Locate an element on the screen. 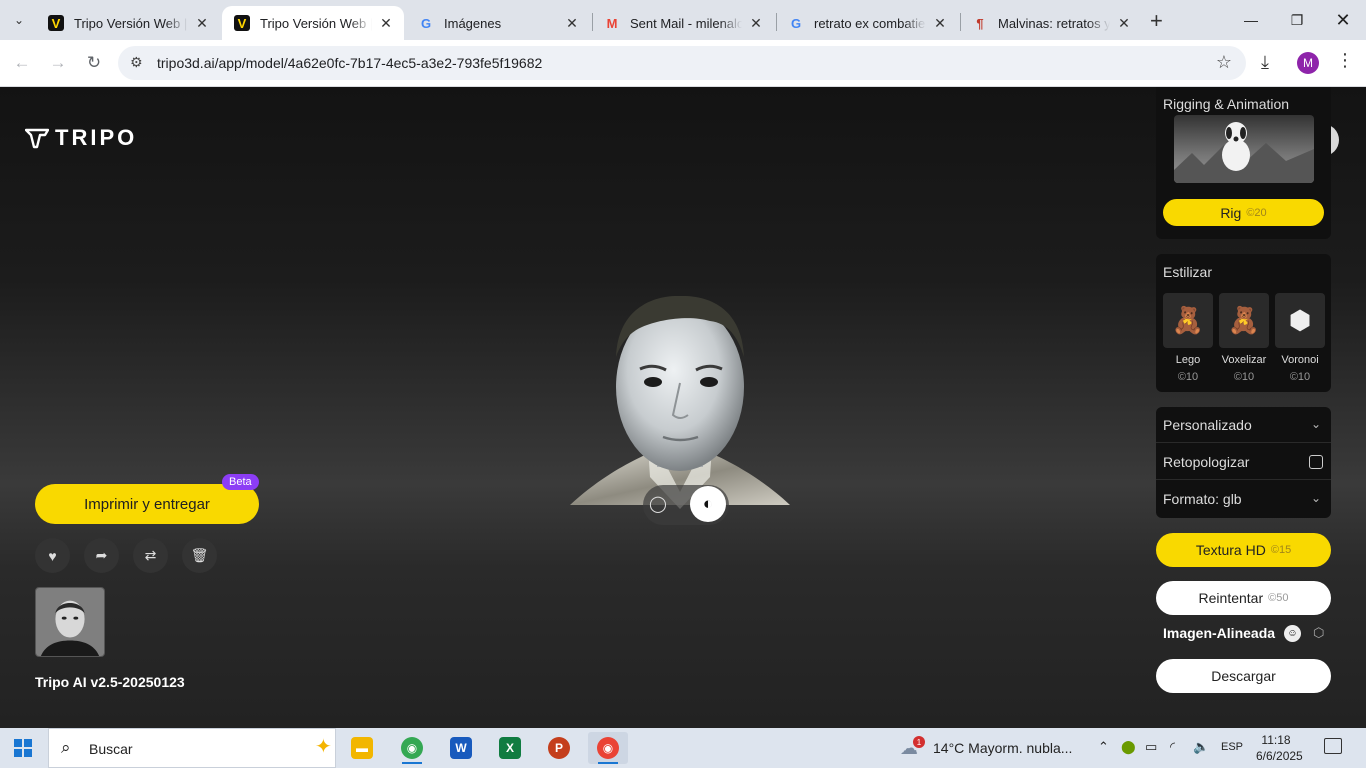 This screenshot has height=768, width=1366. delete-button: 🗑 is located at coordinates (199, 555).